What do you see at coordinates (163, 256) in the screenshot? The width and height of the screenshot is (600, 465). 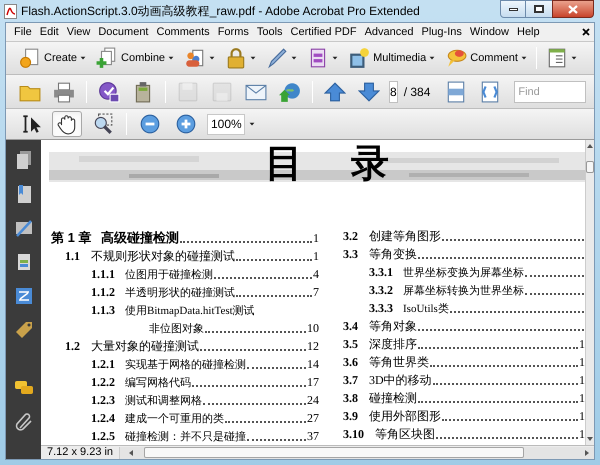 I see `entry-title: 不规则形状对象的碰撞测试` at bounding box center [163, 256].